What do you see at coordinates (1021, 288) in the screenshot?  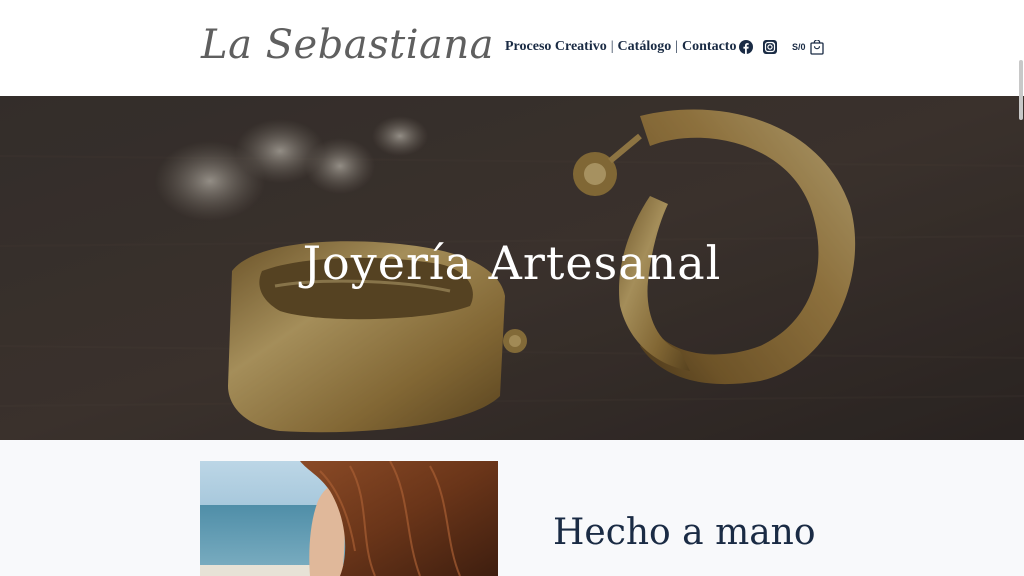 I see `page-scrollbar` at bounding box center [1021, 288].